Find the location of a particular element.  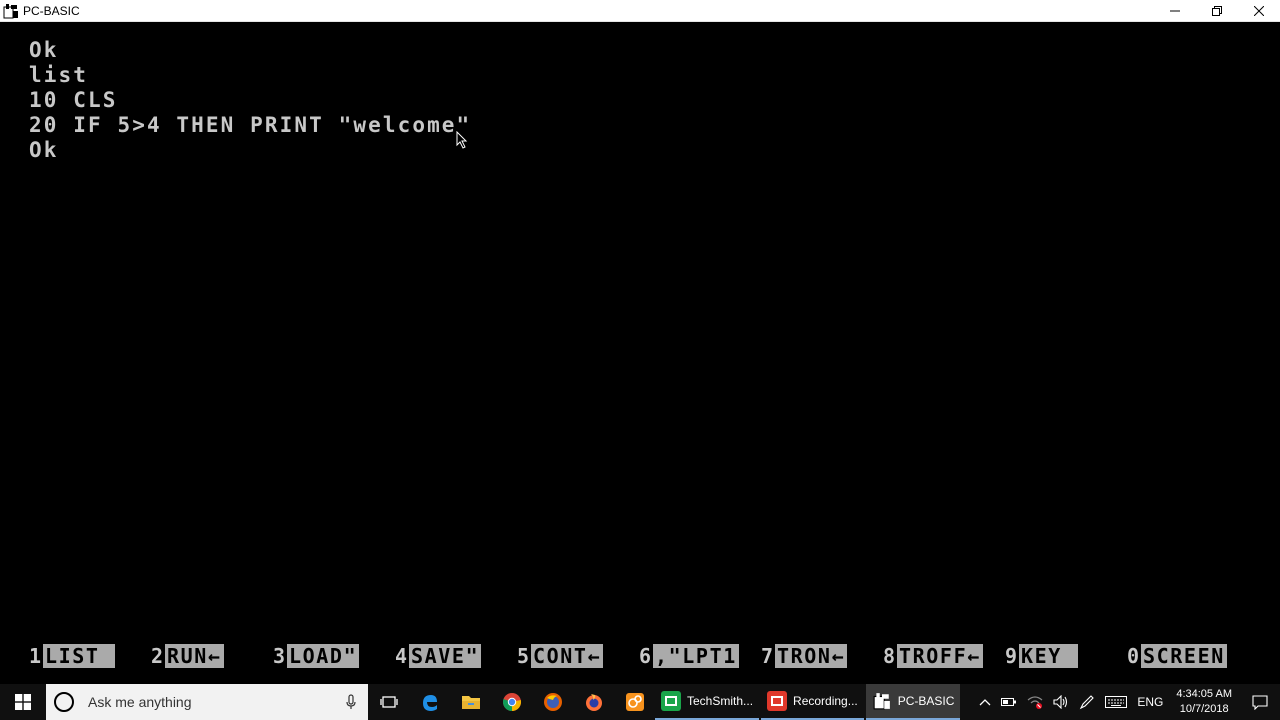

fkey-4: 4 SAVE" is located at coordinates (438, 656).